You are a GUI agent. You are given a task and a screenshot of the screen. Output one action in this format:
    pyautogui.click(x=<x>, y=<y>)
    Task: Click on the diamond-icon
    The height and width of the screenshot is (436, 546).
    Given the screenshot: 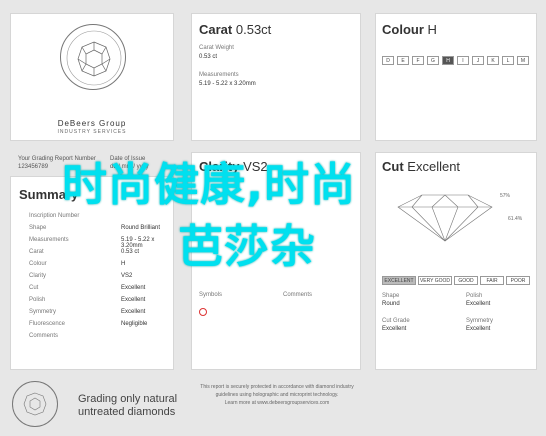 What is the action you would take?
    pyautogui.click(x=94, y=58)
    